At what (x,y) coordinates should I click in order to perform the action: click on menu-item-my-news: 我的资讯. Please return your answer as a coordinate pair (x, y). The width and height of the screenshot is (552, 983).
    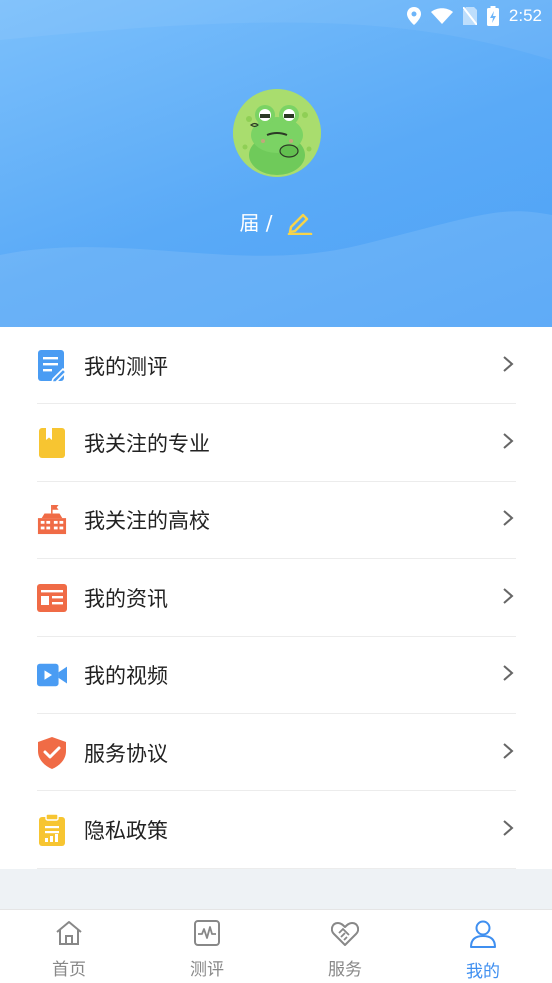
    Looking at the image, I should click on (276, 598).